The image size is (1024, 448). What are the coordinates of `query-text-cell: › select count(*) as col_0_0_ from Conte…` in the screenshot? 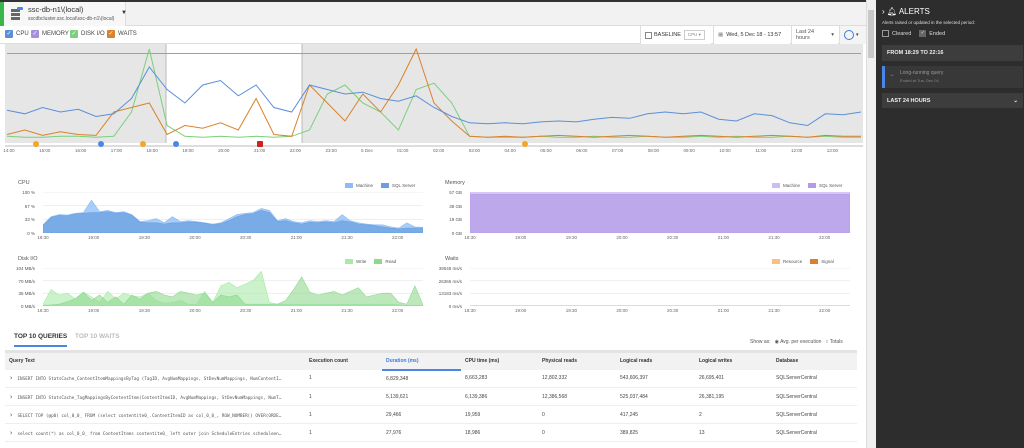 It's located at (155, 432).